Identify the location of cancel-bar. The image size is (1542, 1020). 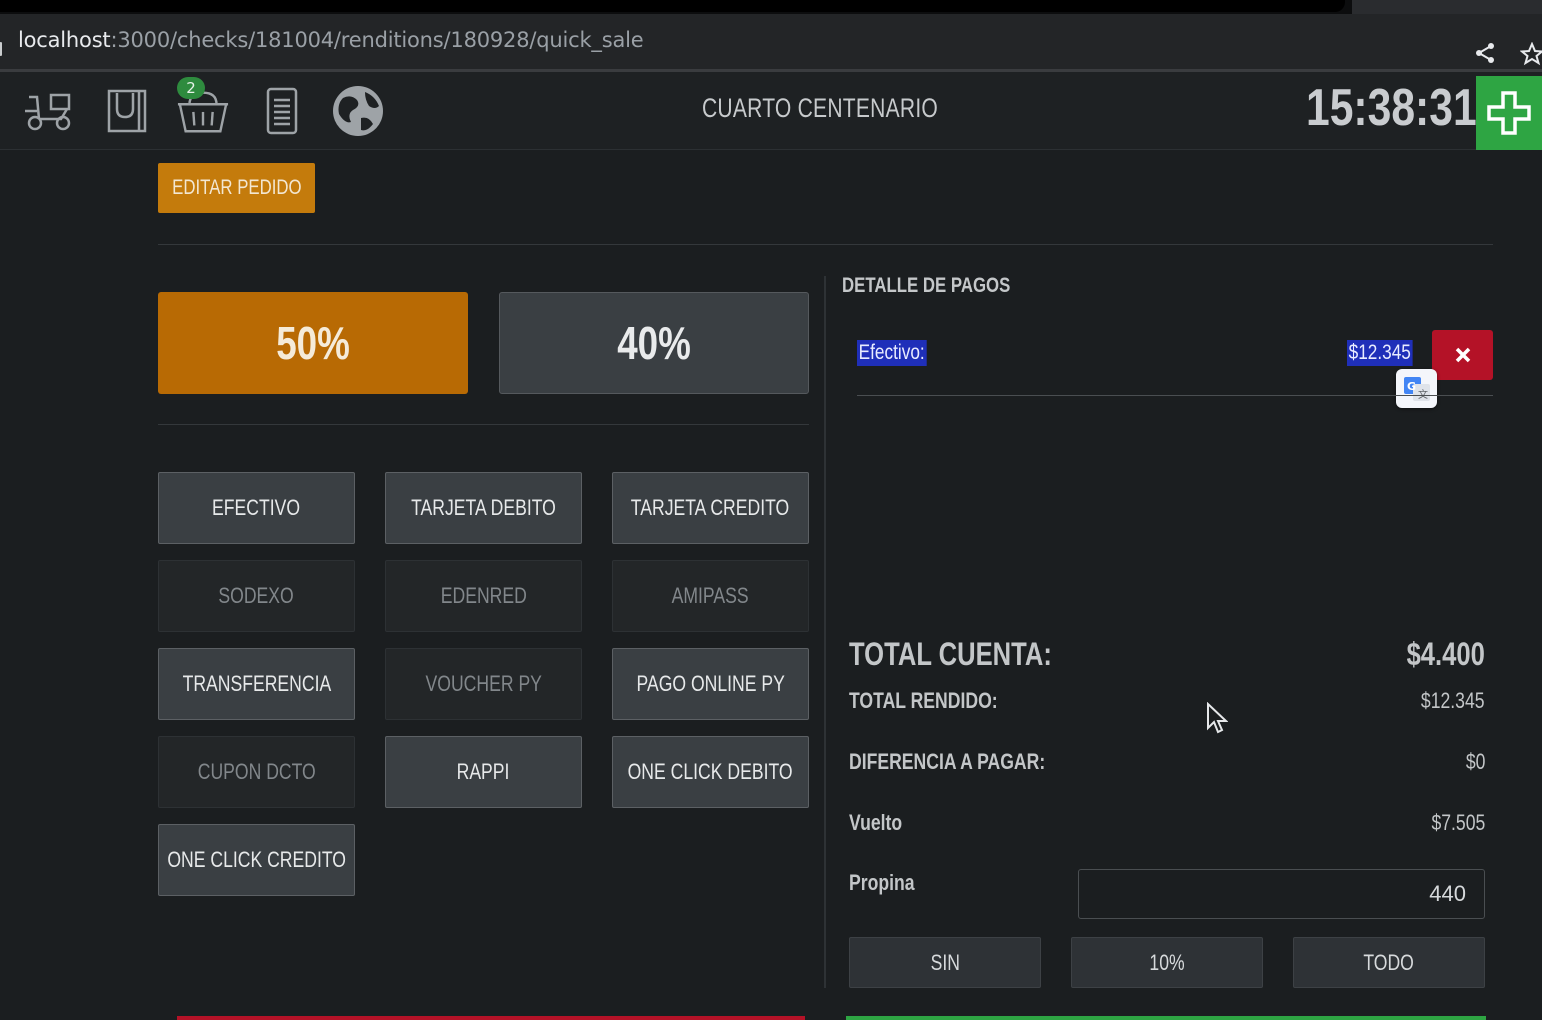
(491, 1018).